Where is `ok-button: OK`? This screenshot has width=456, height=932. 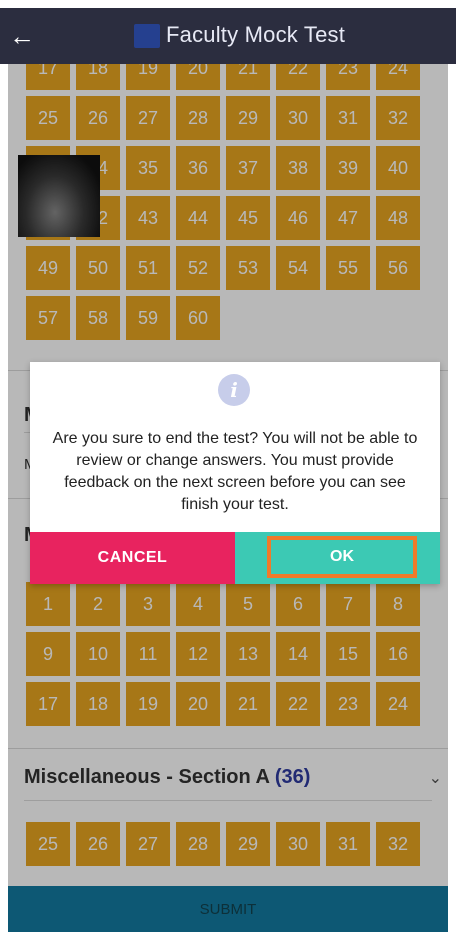
ok-button: OK is located at coordinates (337, 558).